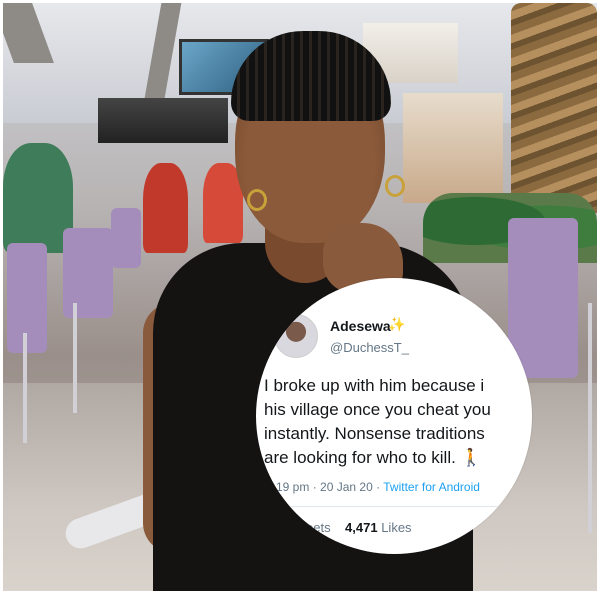 The width and height of the screenshot is (600, 600). Describe the element at coordinates (361, 527) in the screenshot. I see `likes-count: 4,471` at that location.